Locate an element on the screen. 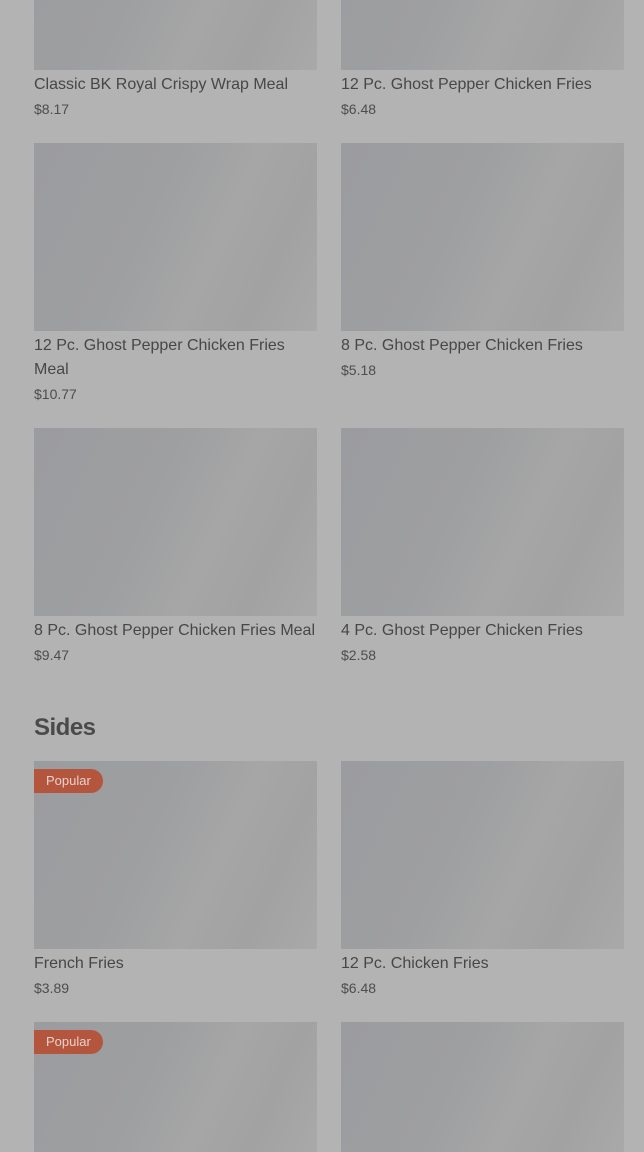 Image resolution: width=644 pixels, height=1152 pixels. menu-item-price: $5.18 is located at coordinates (359, 370).